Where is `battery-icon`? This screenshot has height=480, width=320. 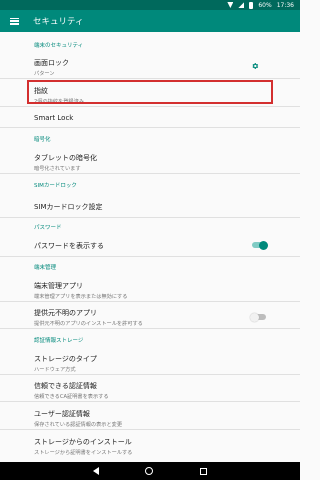 battery-icon is located at coordinates (251, 5).